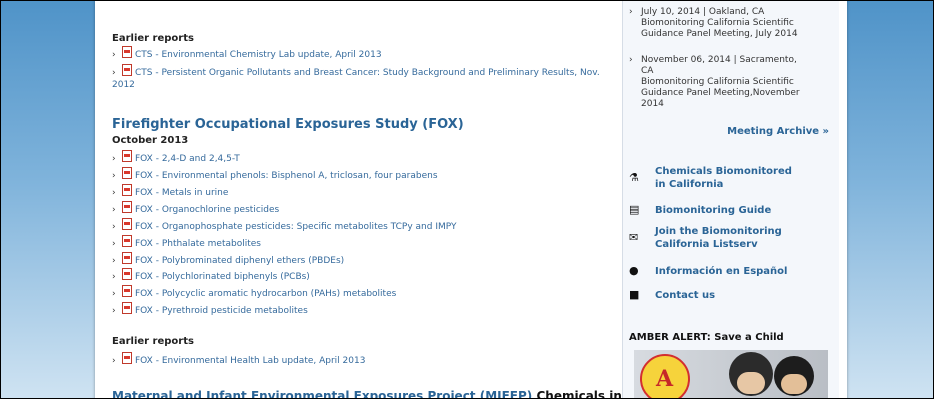  I want to click on amber-alert-banner: A, so click(731, 374).